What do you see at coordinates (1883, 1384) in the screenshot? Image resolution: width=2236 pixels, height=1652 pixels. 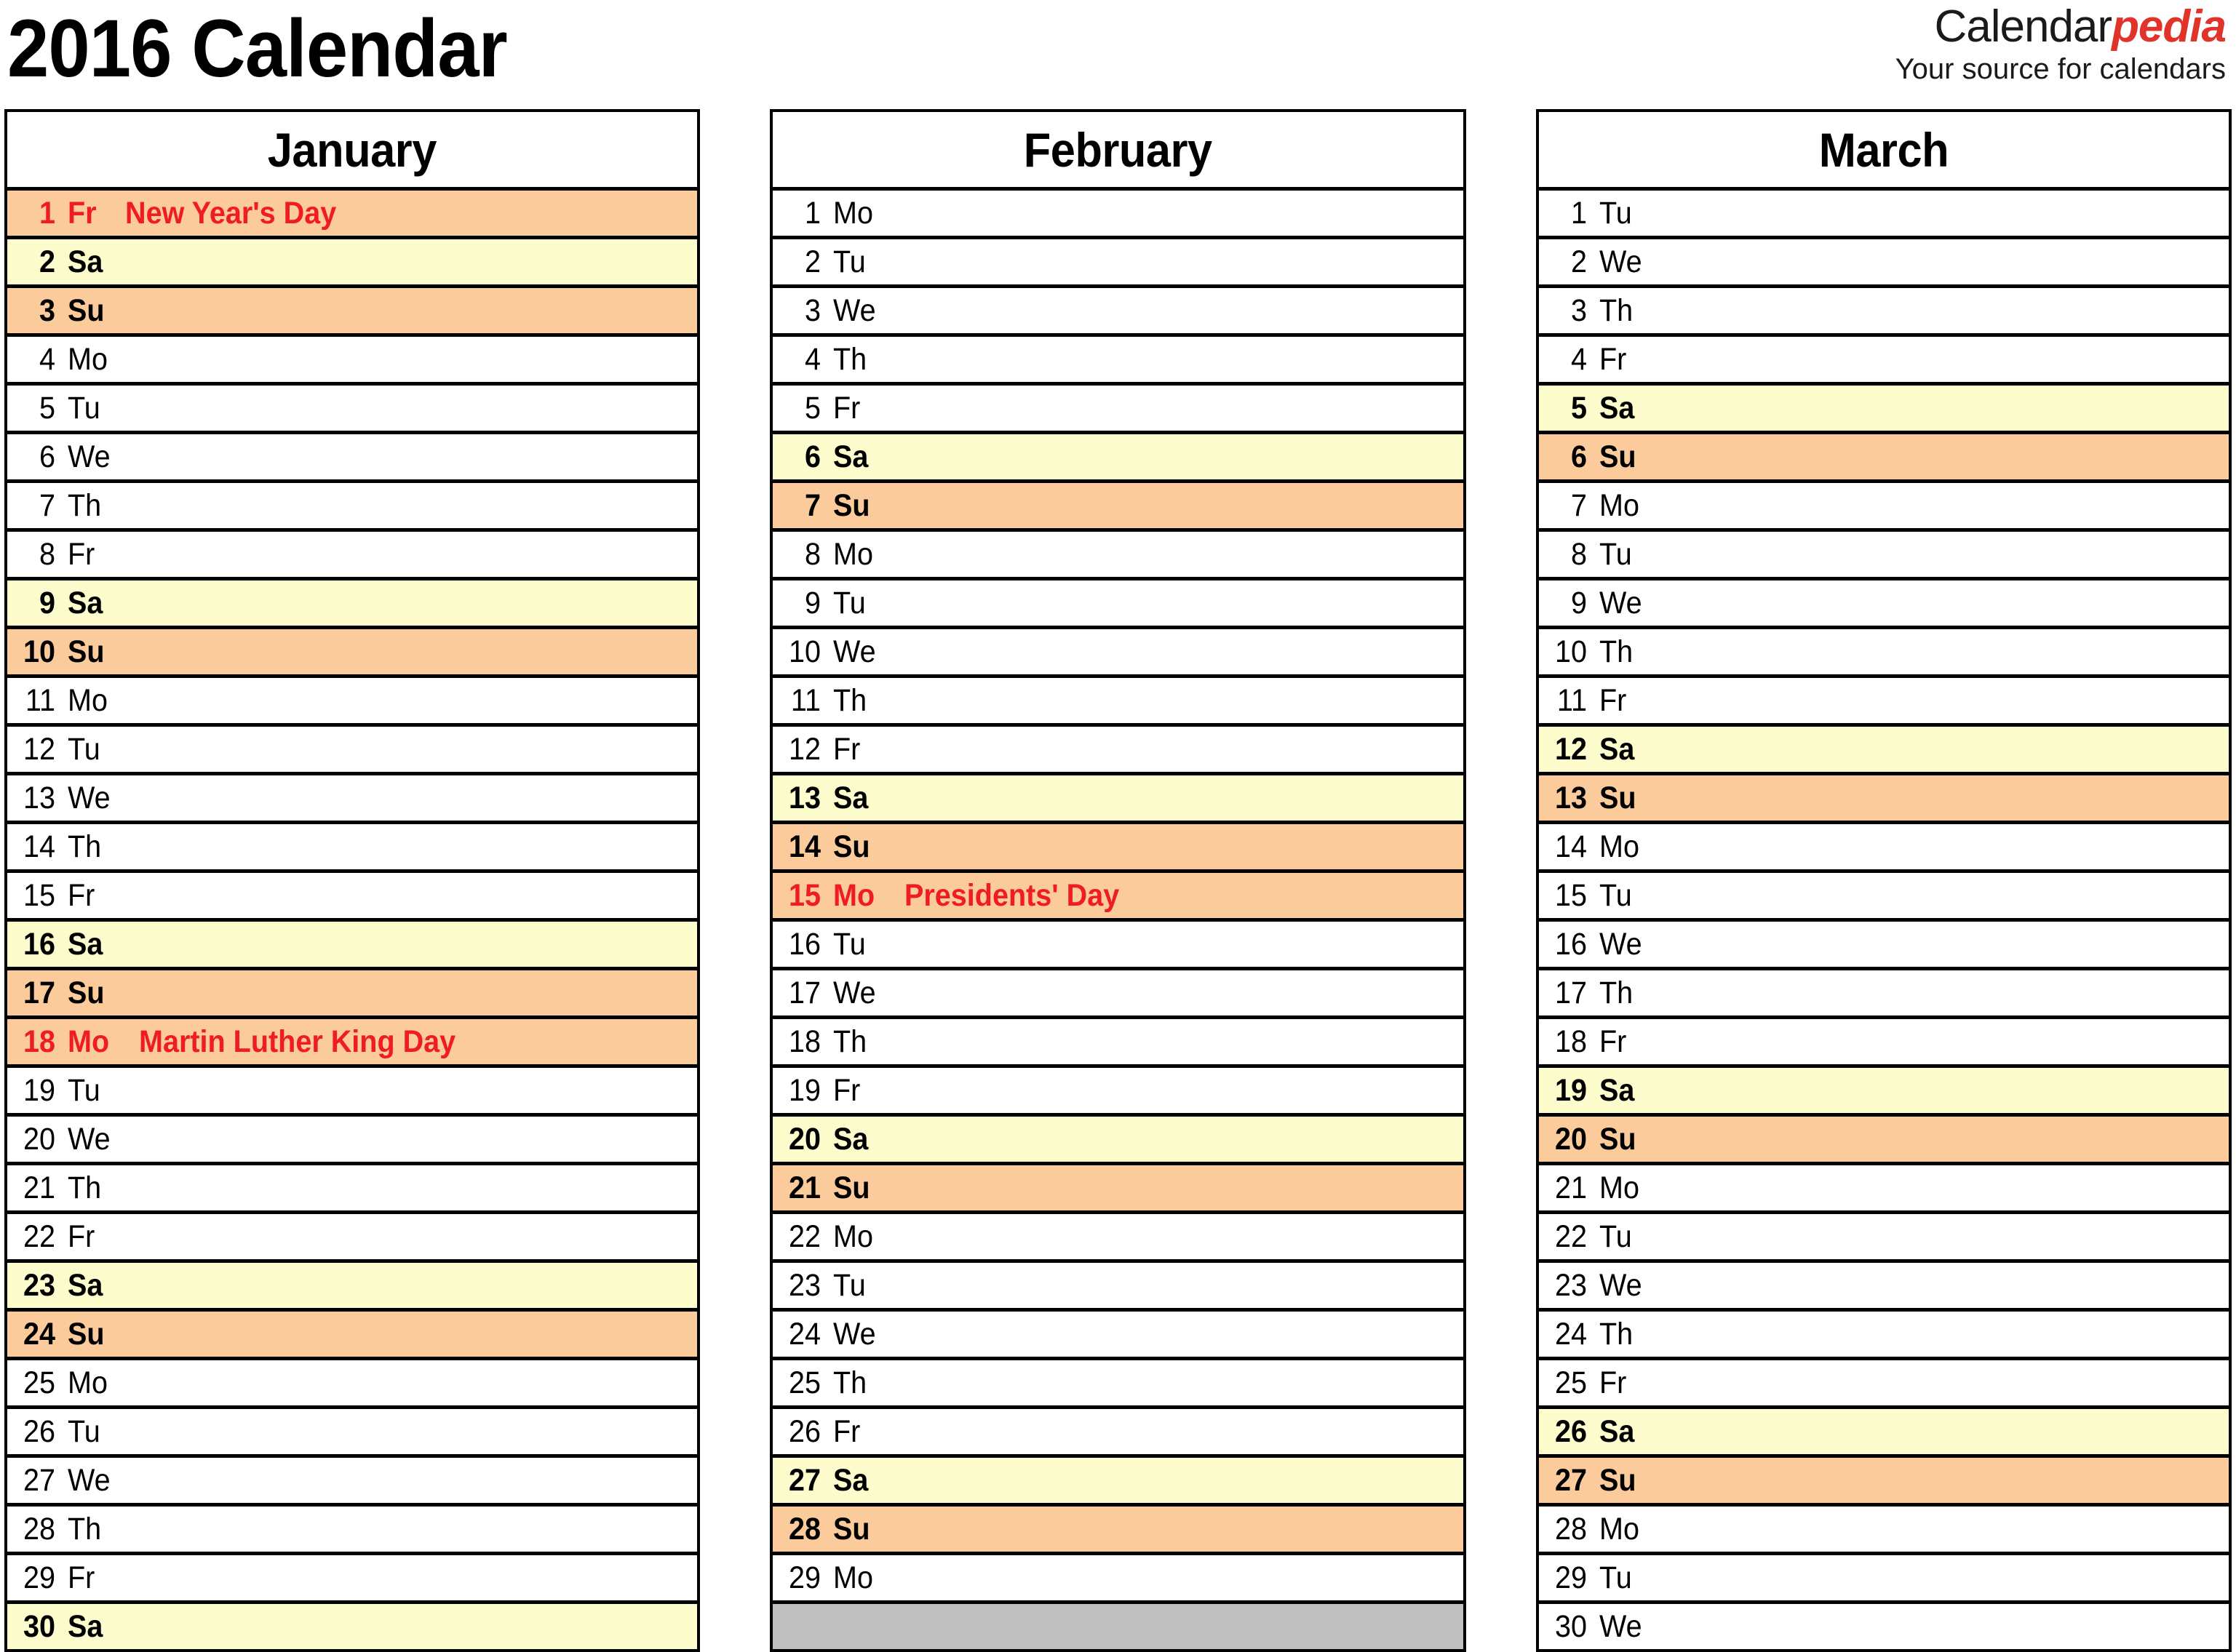 I see `day-row: 25 Fr` at bounding box center [1883, 1384].